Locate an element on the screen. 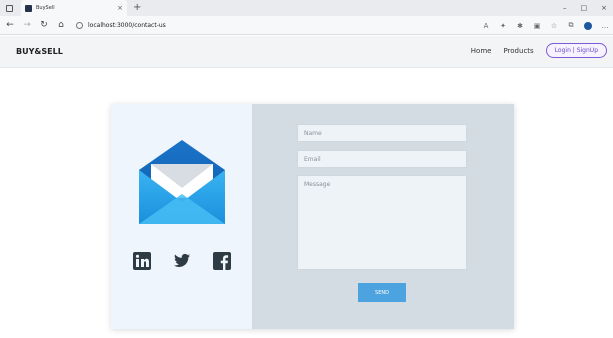 This screenshot has height=338, width=613. read-aloud-icon: A is located at coordinates (486, 26).